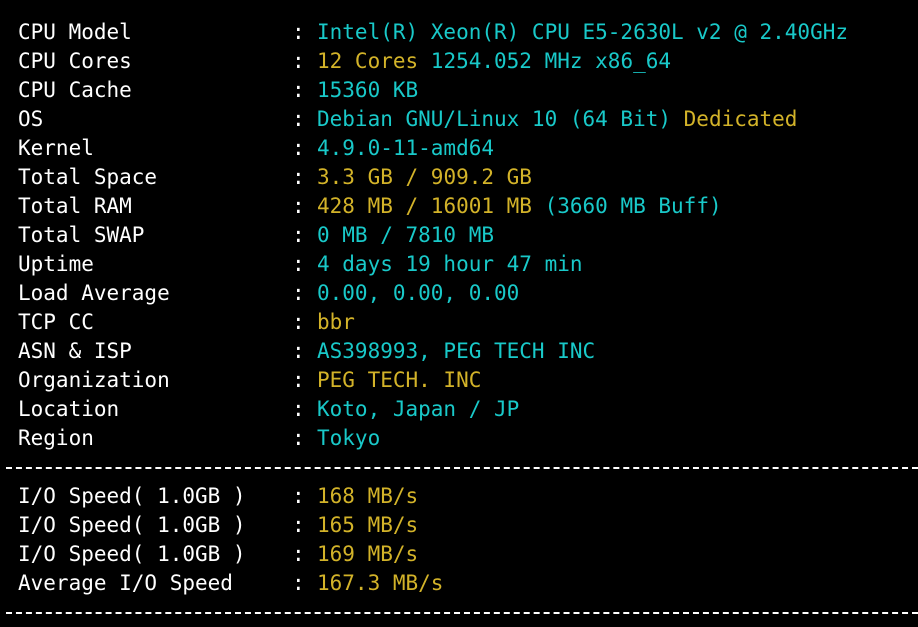 This screenshot has width=918, height=627. What do you see at coordinates (75, 90) in the screenshot?
I see `info-label: CPU Cache` at bounding box center [75, 90].